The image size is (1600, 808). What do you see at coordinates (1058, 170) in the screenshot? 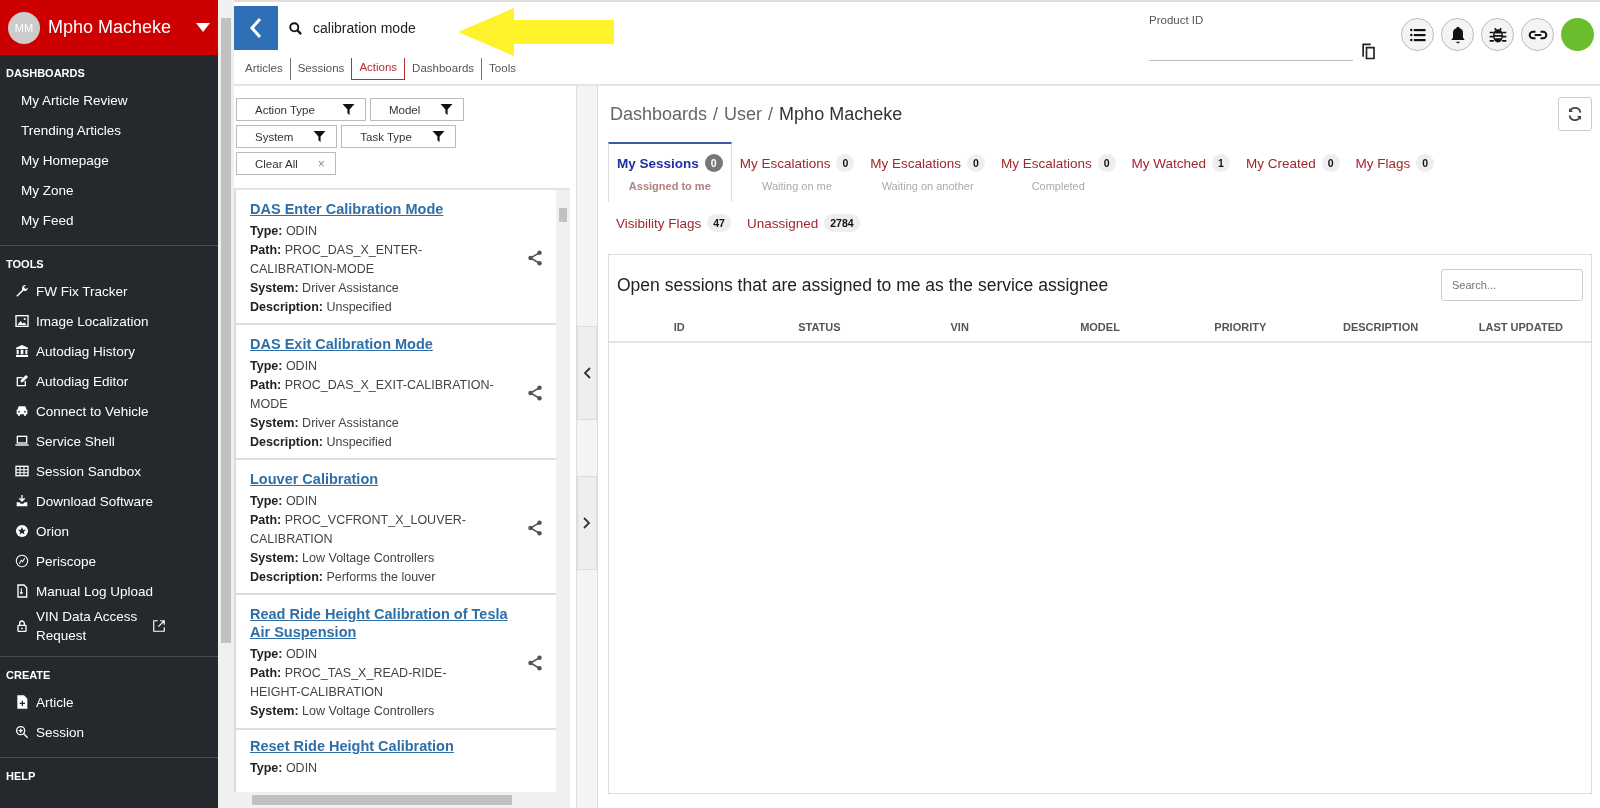
I see `dashboard-tab: My Escalations 0 Completed` at bounding box center [1058, 170].